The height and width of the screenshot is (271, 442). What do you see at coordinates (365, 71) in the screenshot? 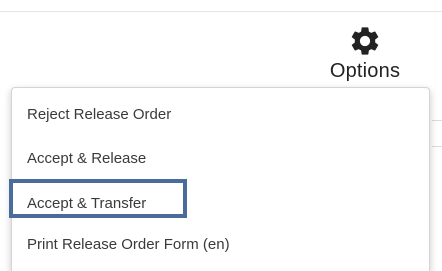
I see `options-label: Options` at bounding box center [365, 71].